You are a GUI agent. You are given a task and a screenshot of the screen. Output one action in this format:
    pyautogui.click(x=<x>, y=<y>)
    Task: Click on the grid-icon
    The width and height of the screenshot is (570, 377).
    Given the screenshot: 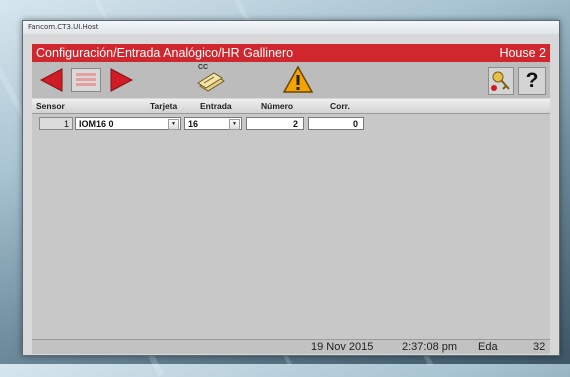 What is the action you would take?
    pyautogui.click(x=86, y=80)
    